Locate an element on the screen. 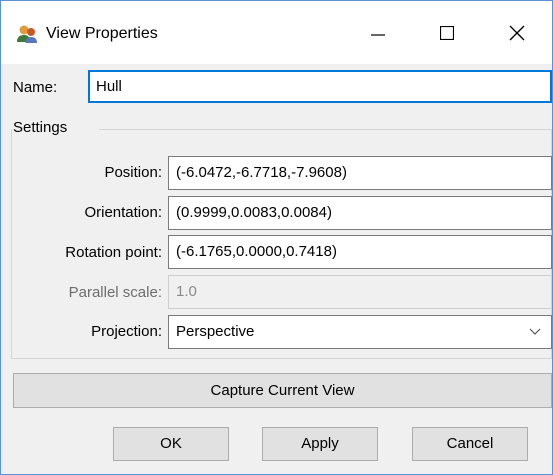 The height and width of the screenshot is (475, 553). close-button is located at coordinates (517, 32).